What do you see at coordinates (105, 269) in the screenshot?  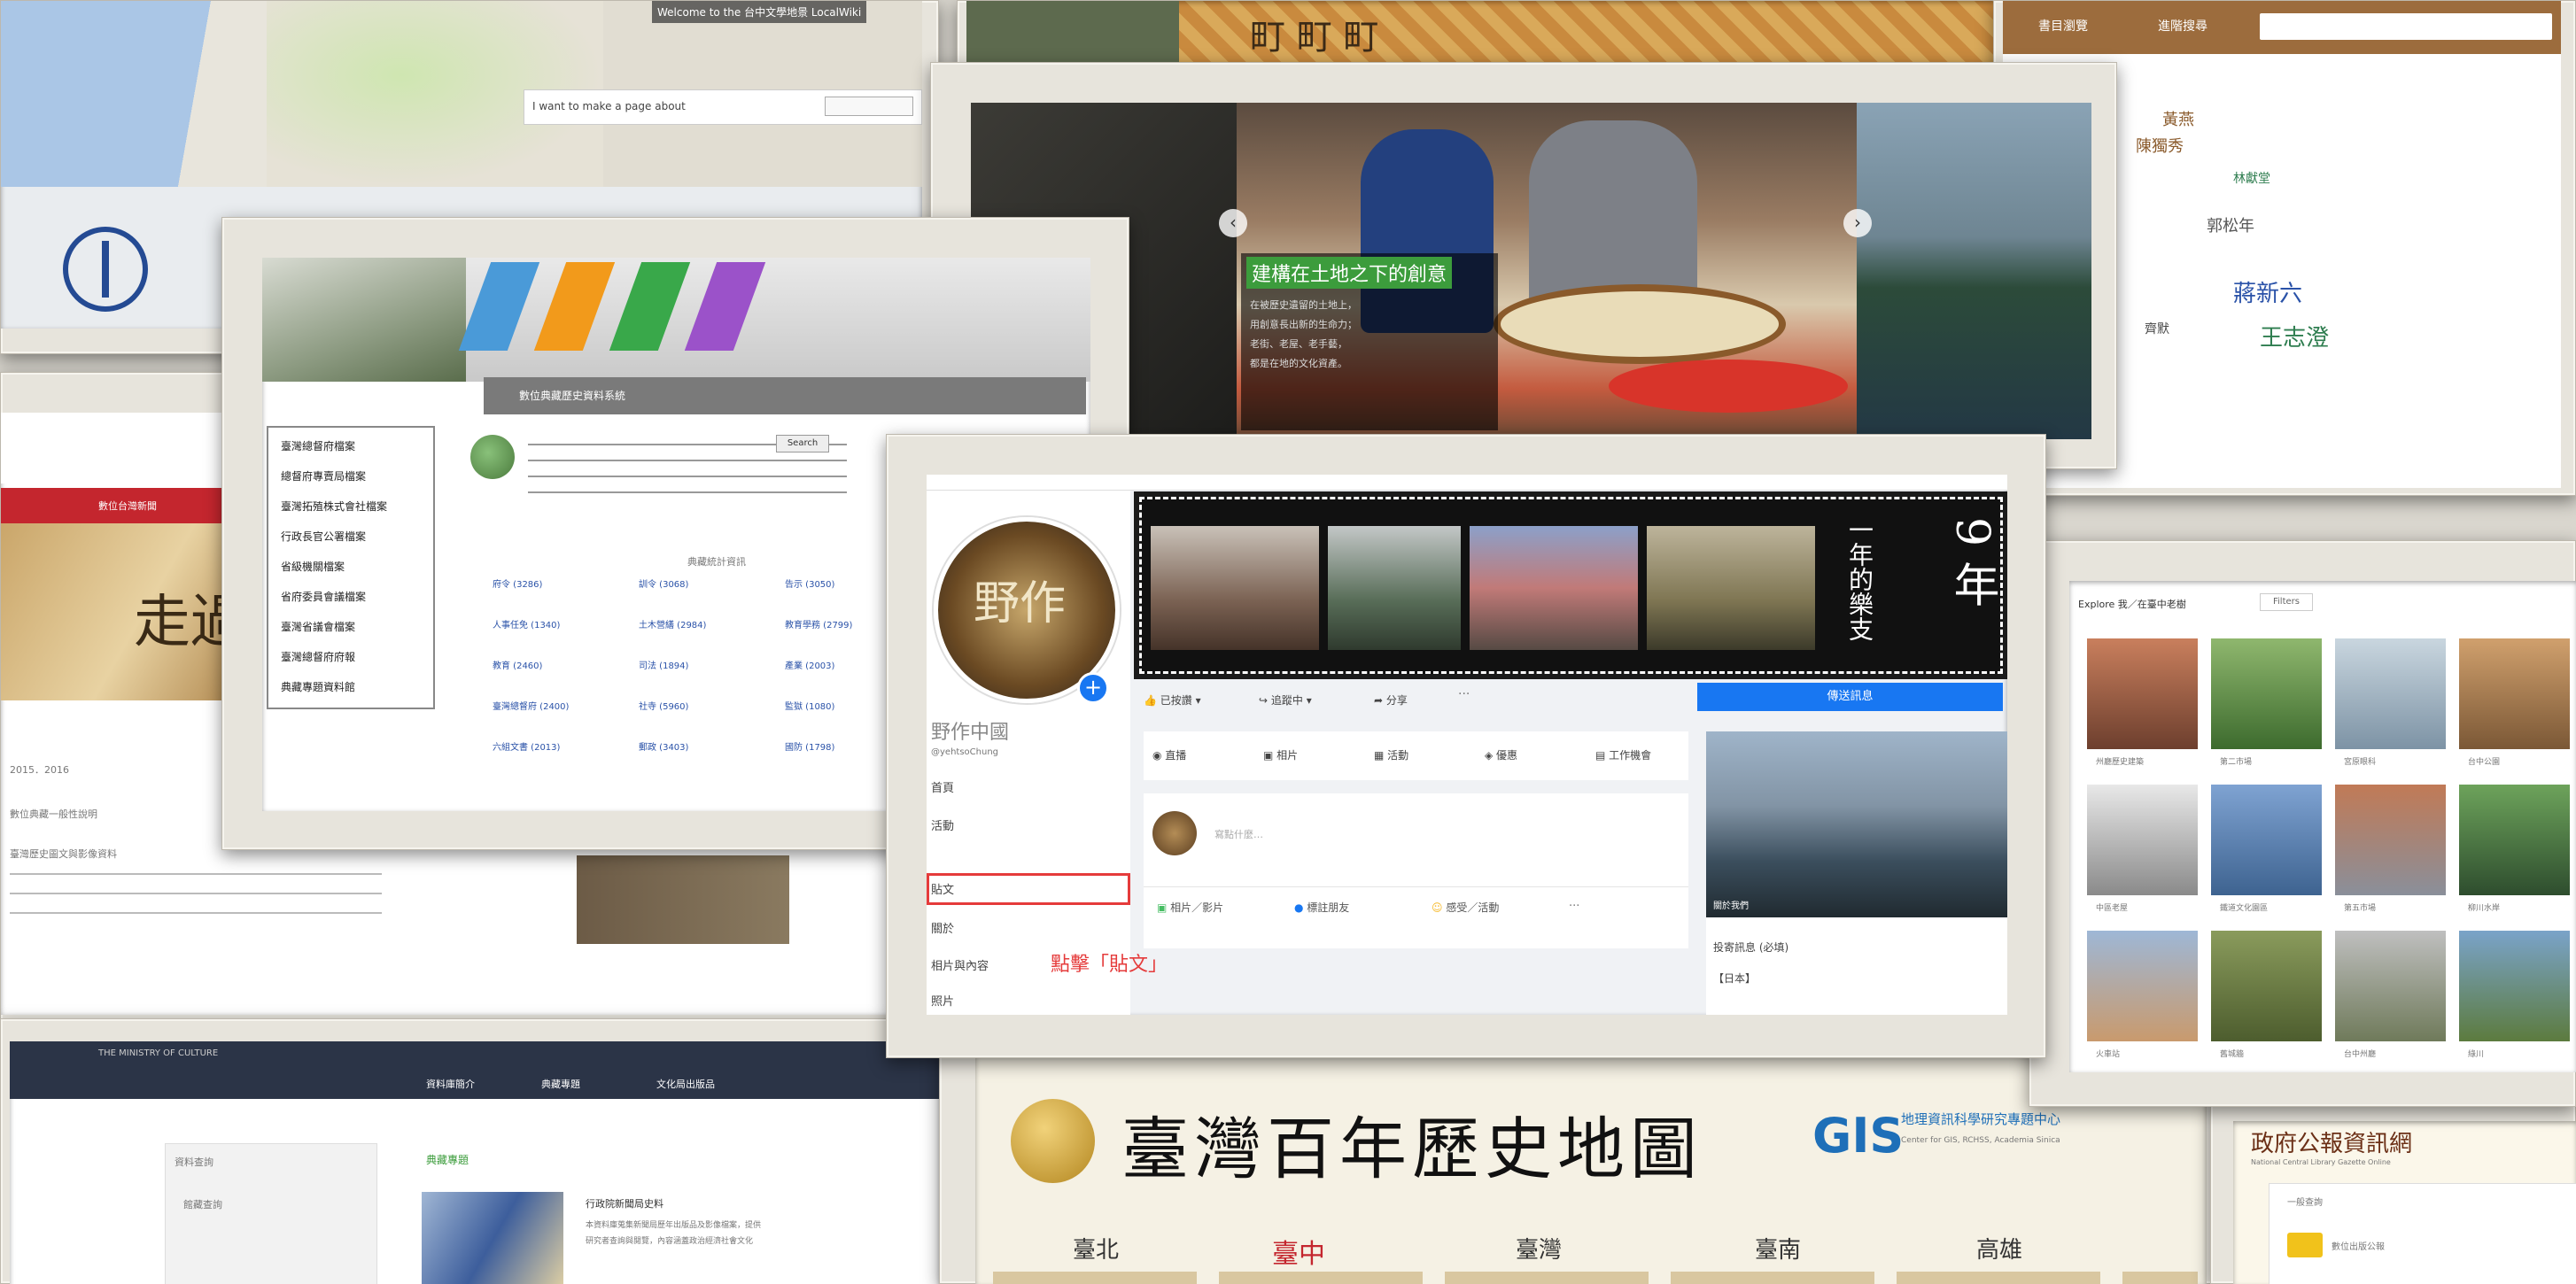 I see `wiki-logo-bar` at bounding box center [105, 269].